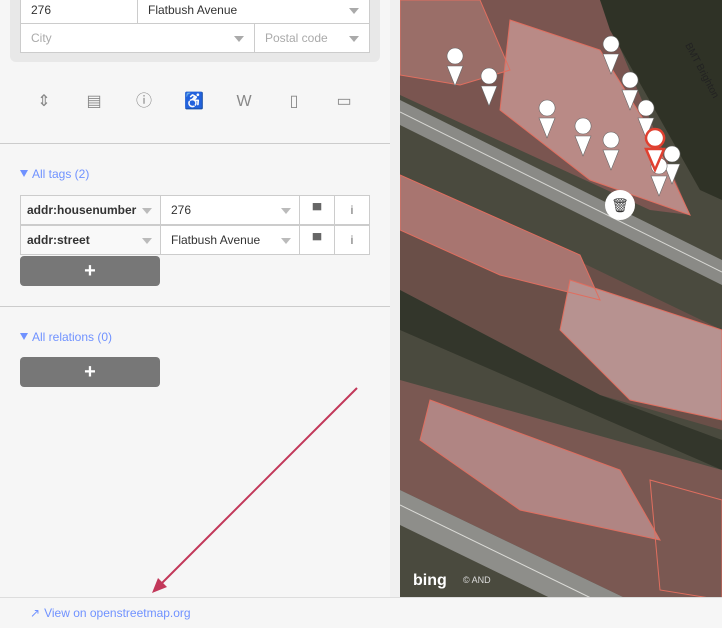 This screenshot has width=722, height=628. Describe the element at coordinates (361, 612) in the screenshot. I see `footer-bar: ↗ View on openstreetmap.org` at that location.